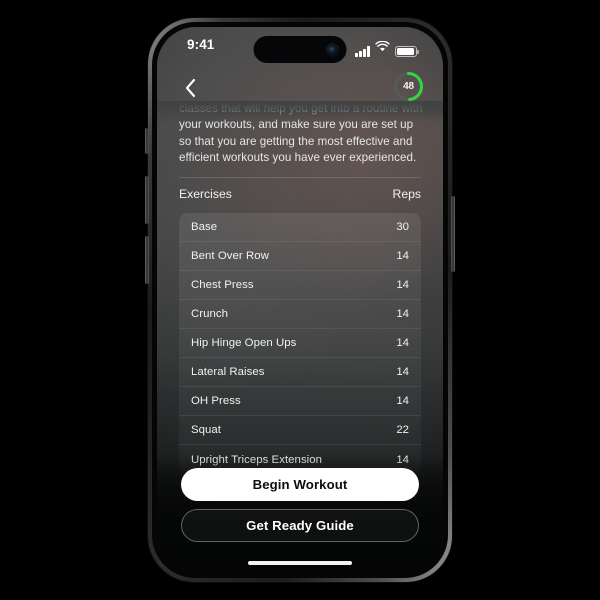 The image size is (600, 600). What do you see at coordinates (300, 484) in the screenshot?
I see `begin-workout-button: Begin Workout` at bounding box center [300, 484].